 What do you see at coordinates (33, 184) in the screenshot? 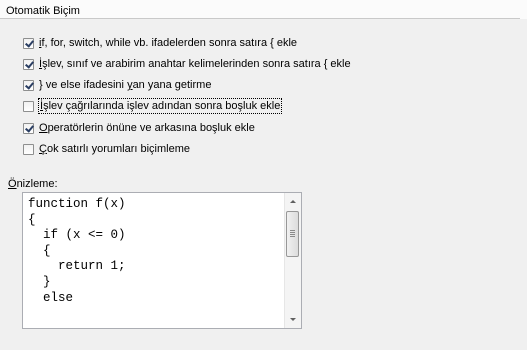
I see `preview-label: Önizleme:` at bounding box center [33, 184].